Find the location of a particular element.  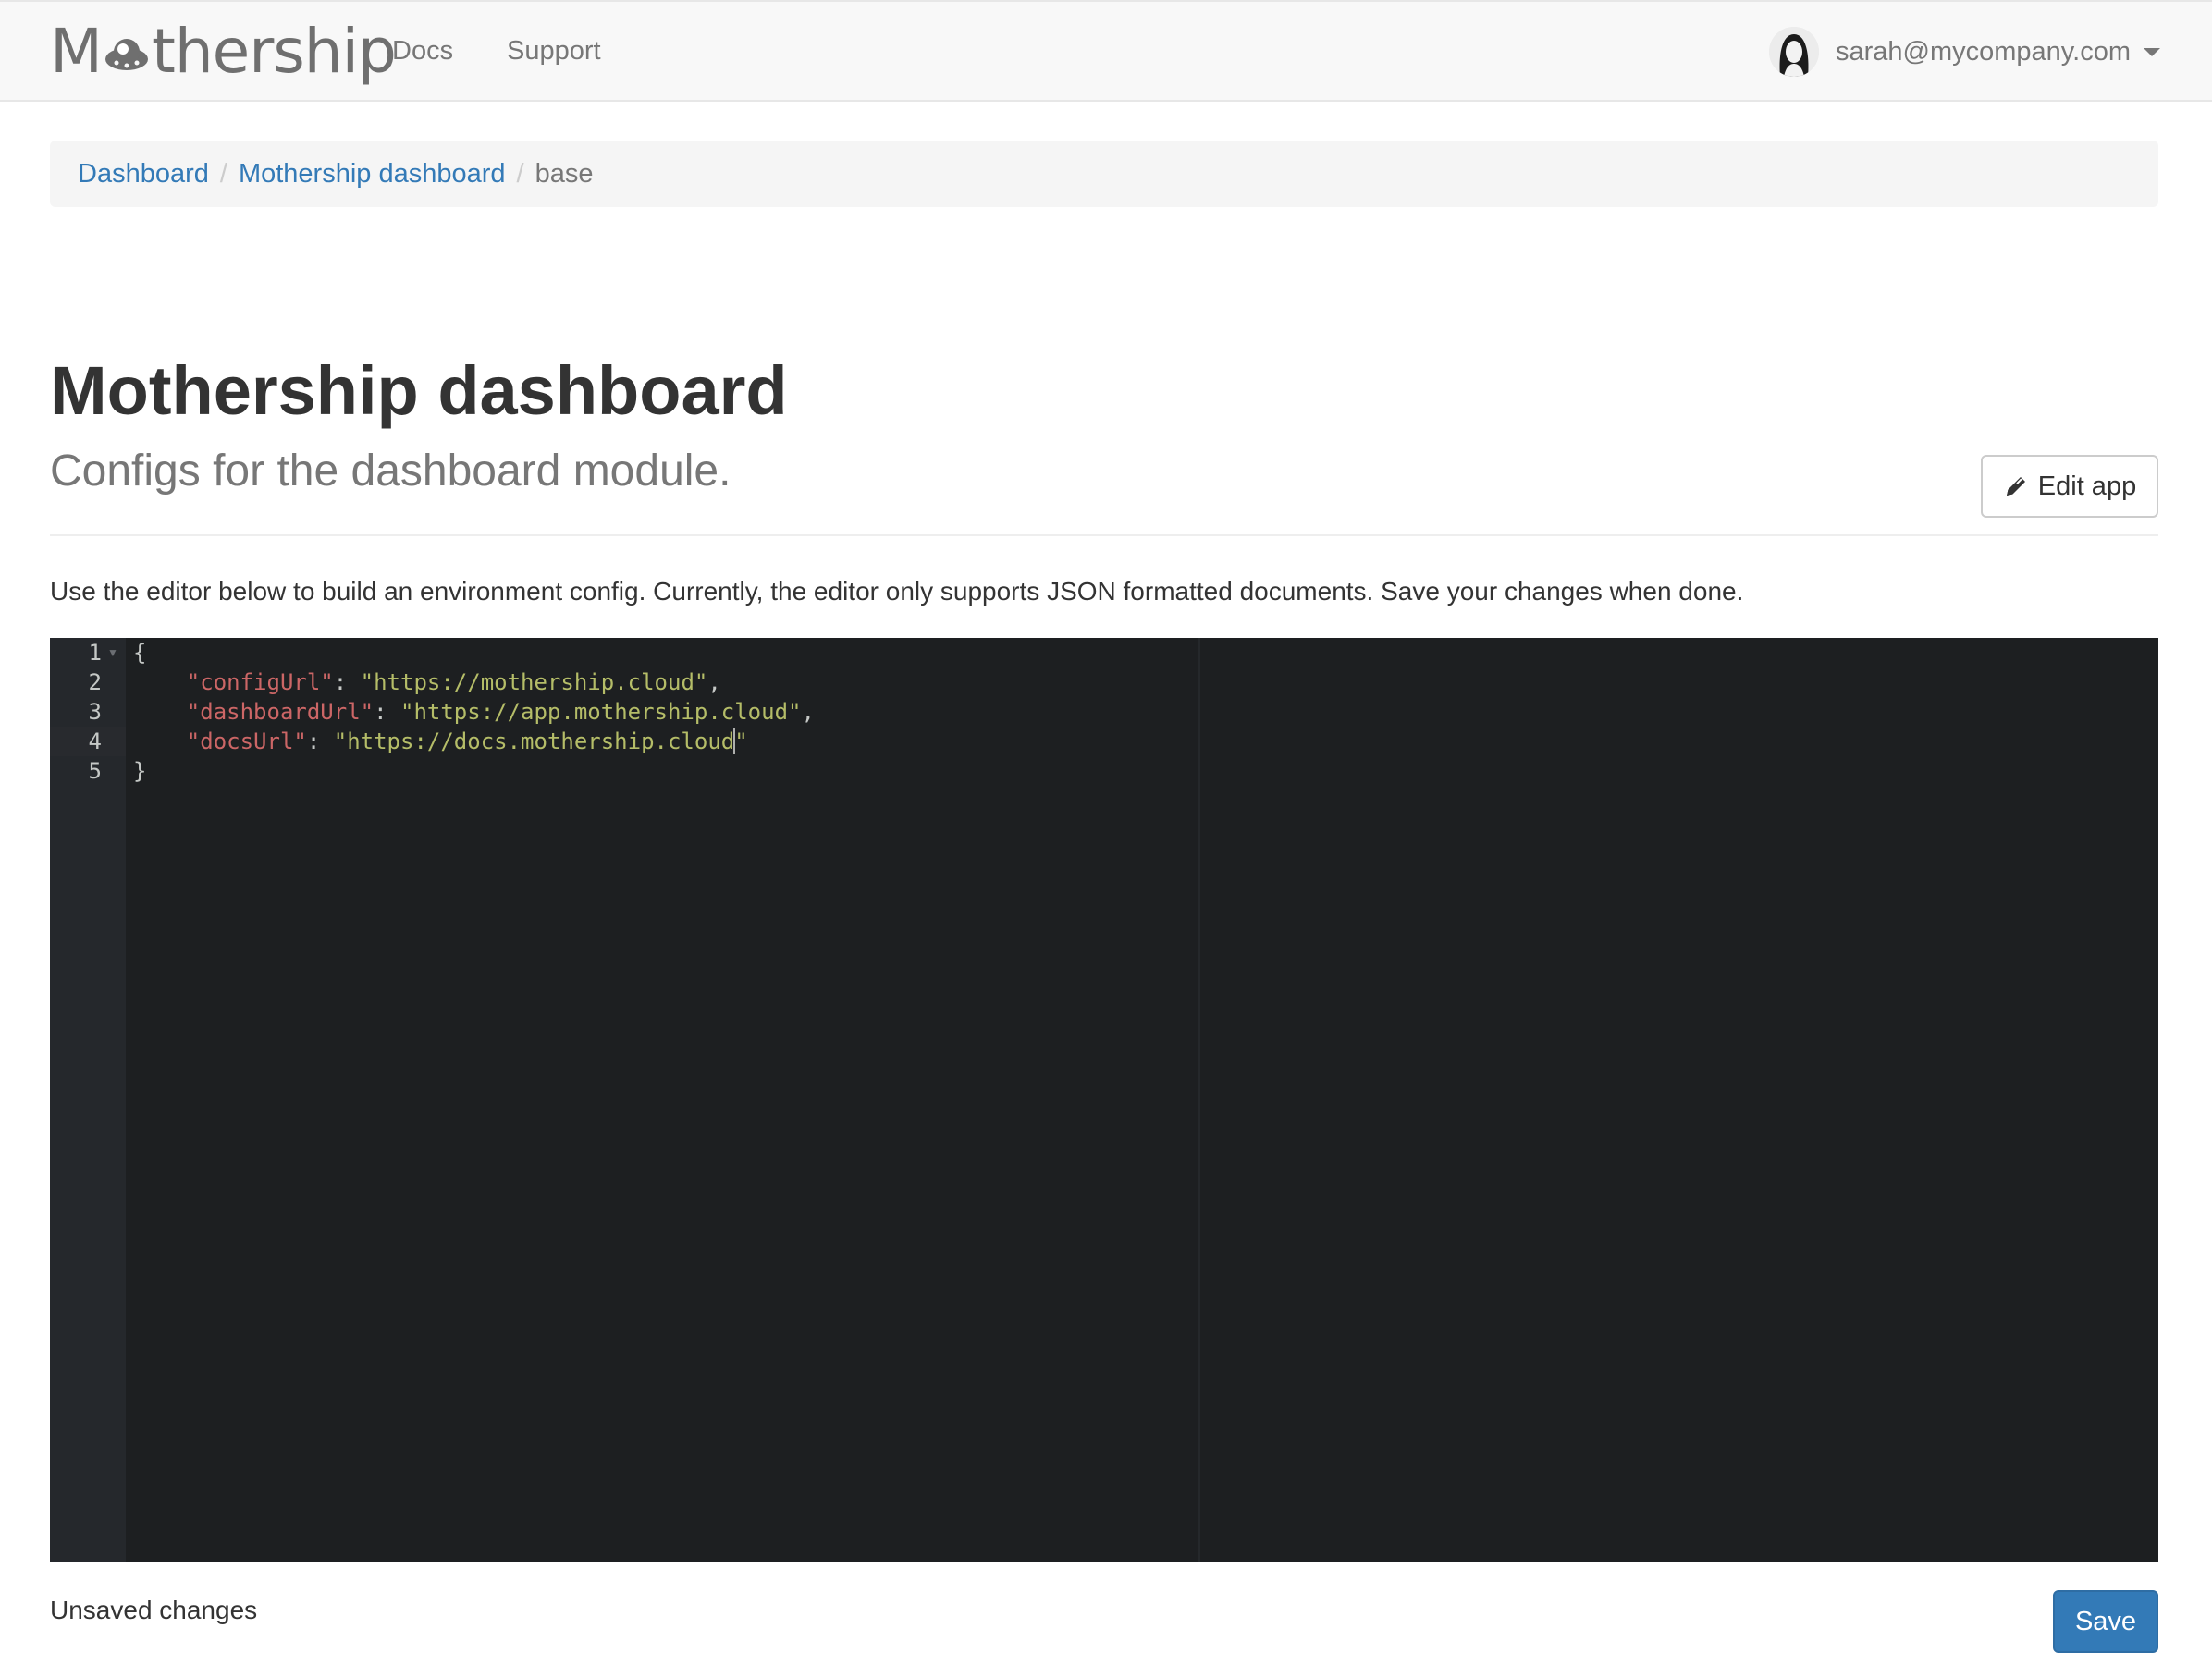

breadcrumb-dashboard: Dashboard is located at coordinates (144, 174).